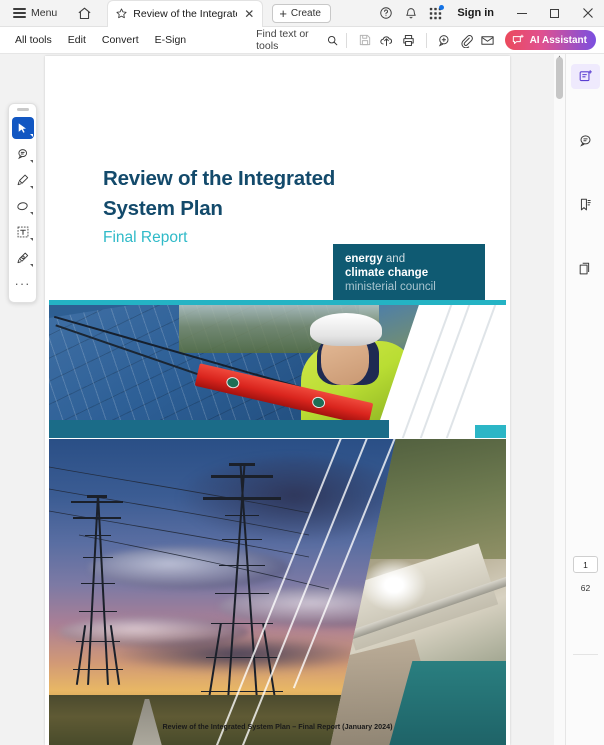 The height and width of the screenshot is (745, 604). I want to click on sign-in-button: Sign in, so click(476, 13).